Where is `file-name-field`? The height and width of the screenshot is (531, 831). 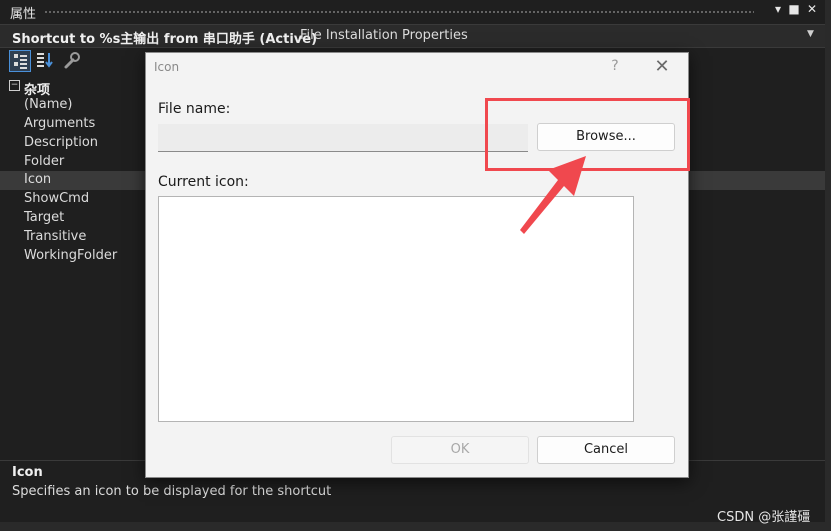
file-name-field is located at coordinates (343, 138).